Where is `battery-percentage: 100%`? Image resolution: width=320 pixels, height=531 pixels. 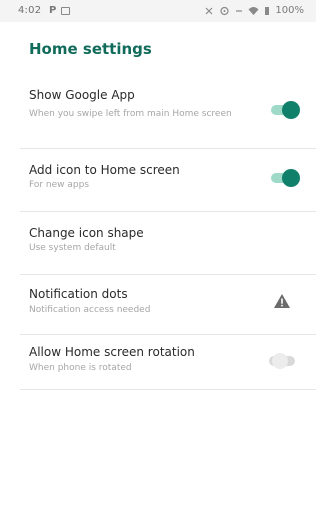
battery-percentage: 100% is located at coordinates (289, 10).